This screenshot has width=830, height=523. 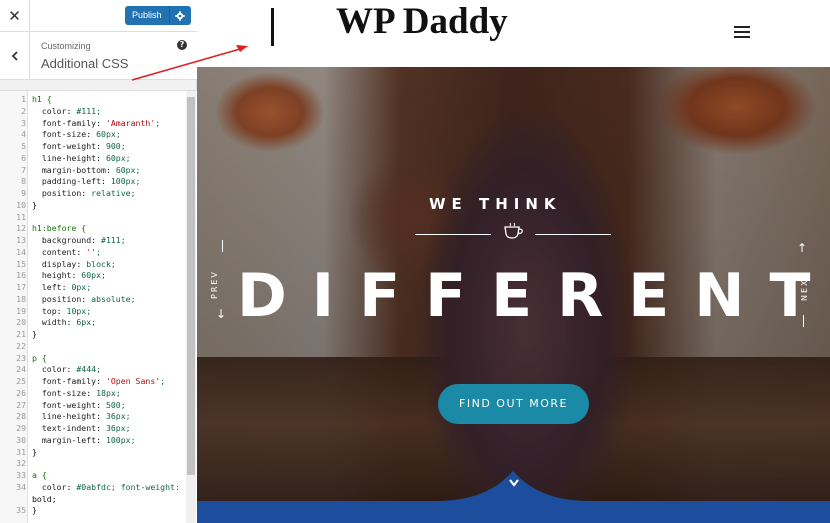 What do you see at coordinates (44, 498) in the screenshot?
I see `code-text: bold;` at bounding box center [44, 498].